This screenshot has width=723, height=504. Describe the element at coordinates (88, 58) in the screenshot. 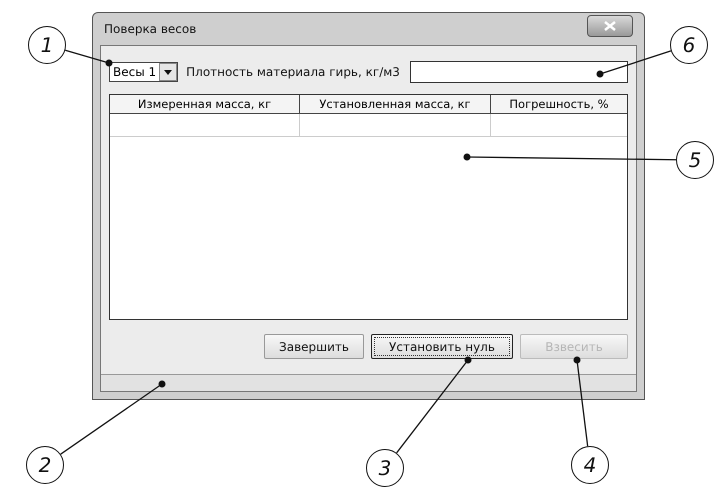

I see `leader-line` at that location.